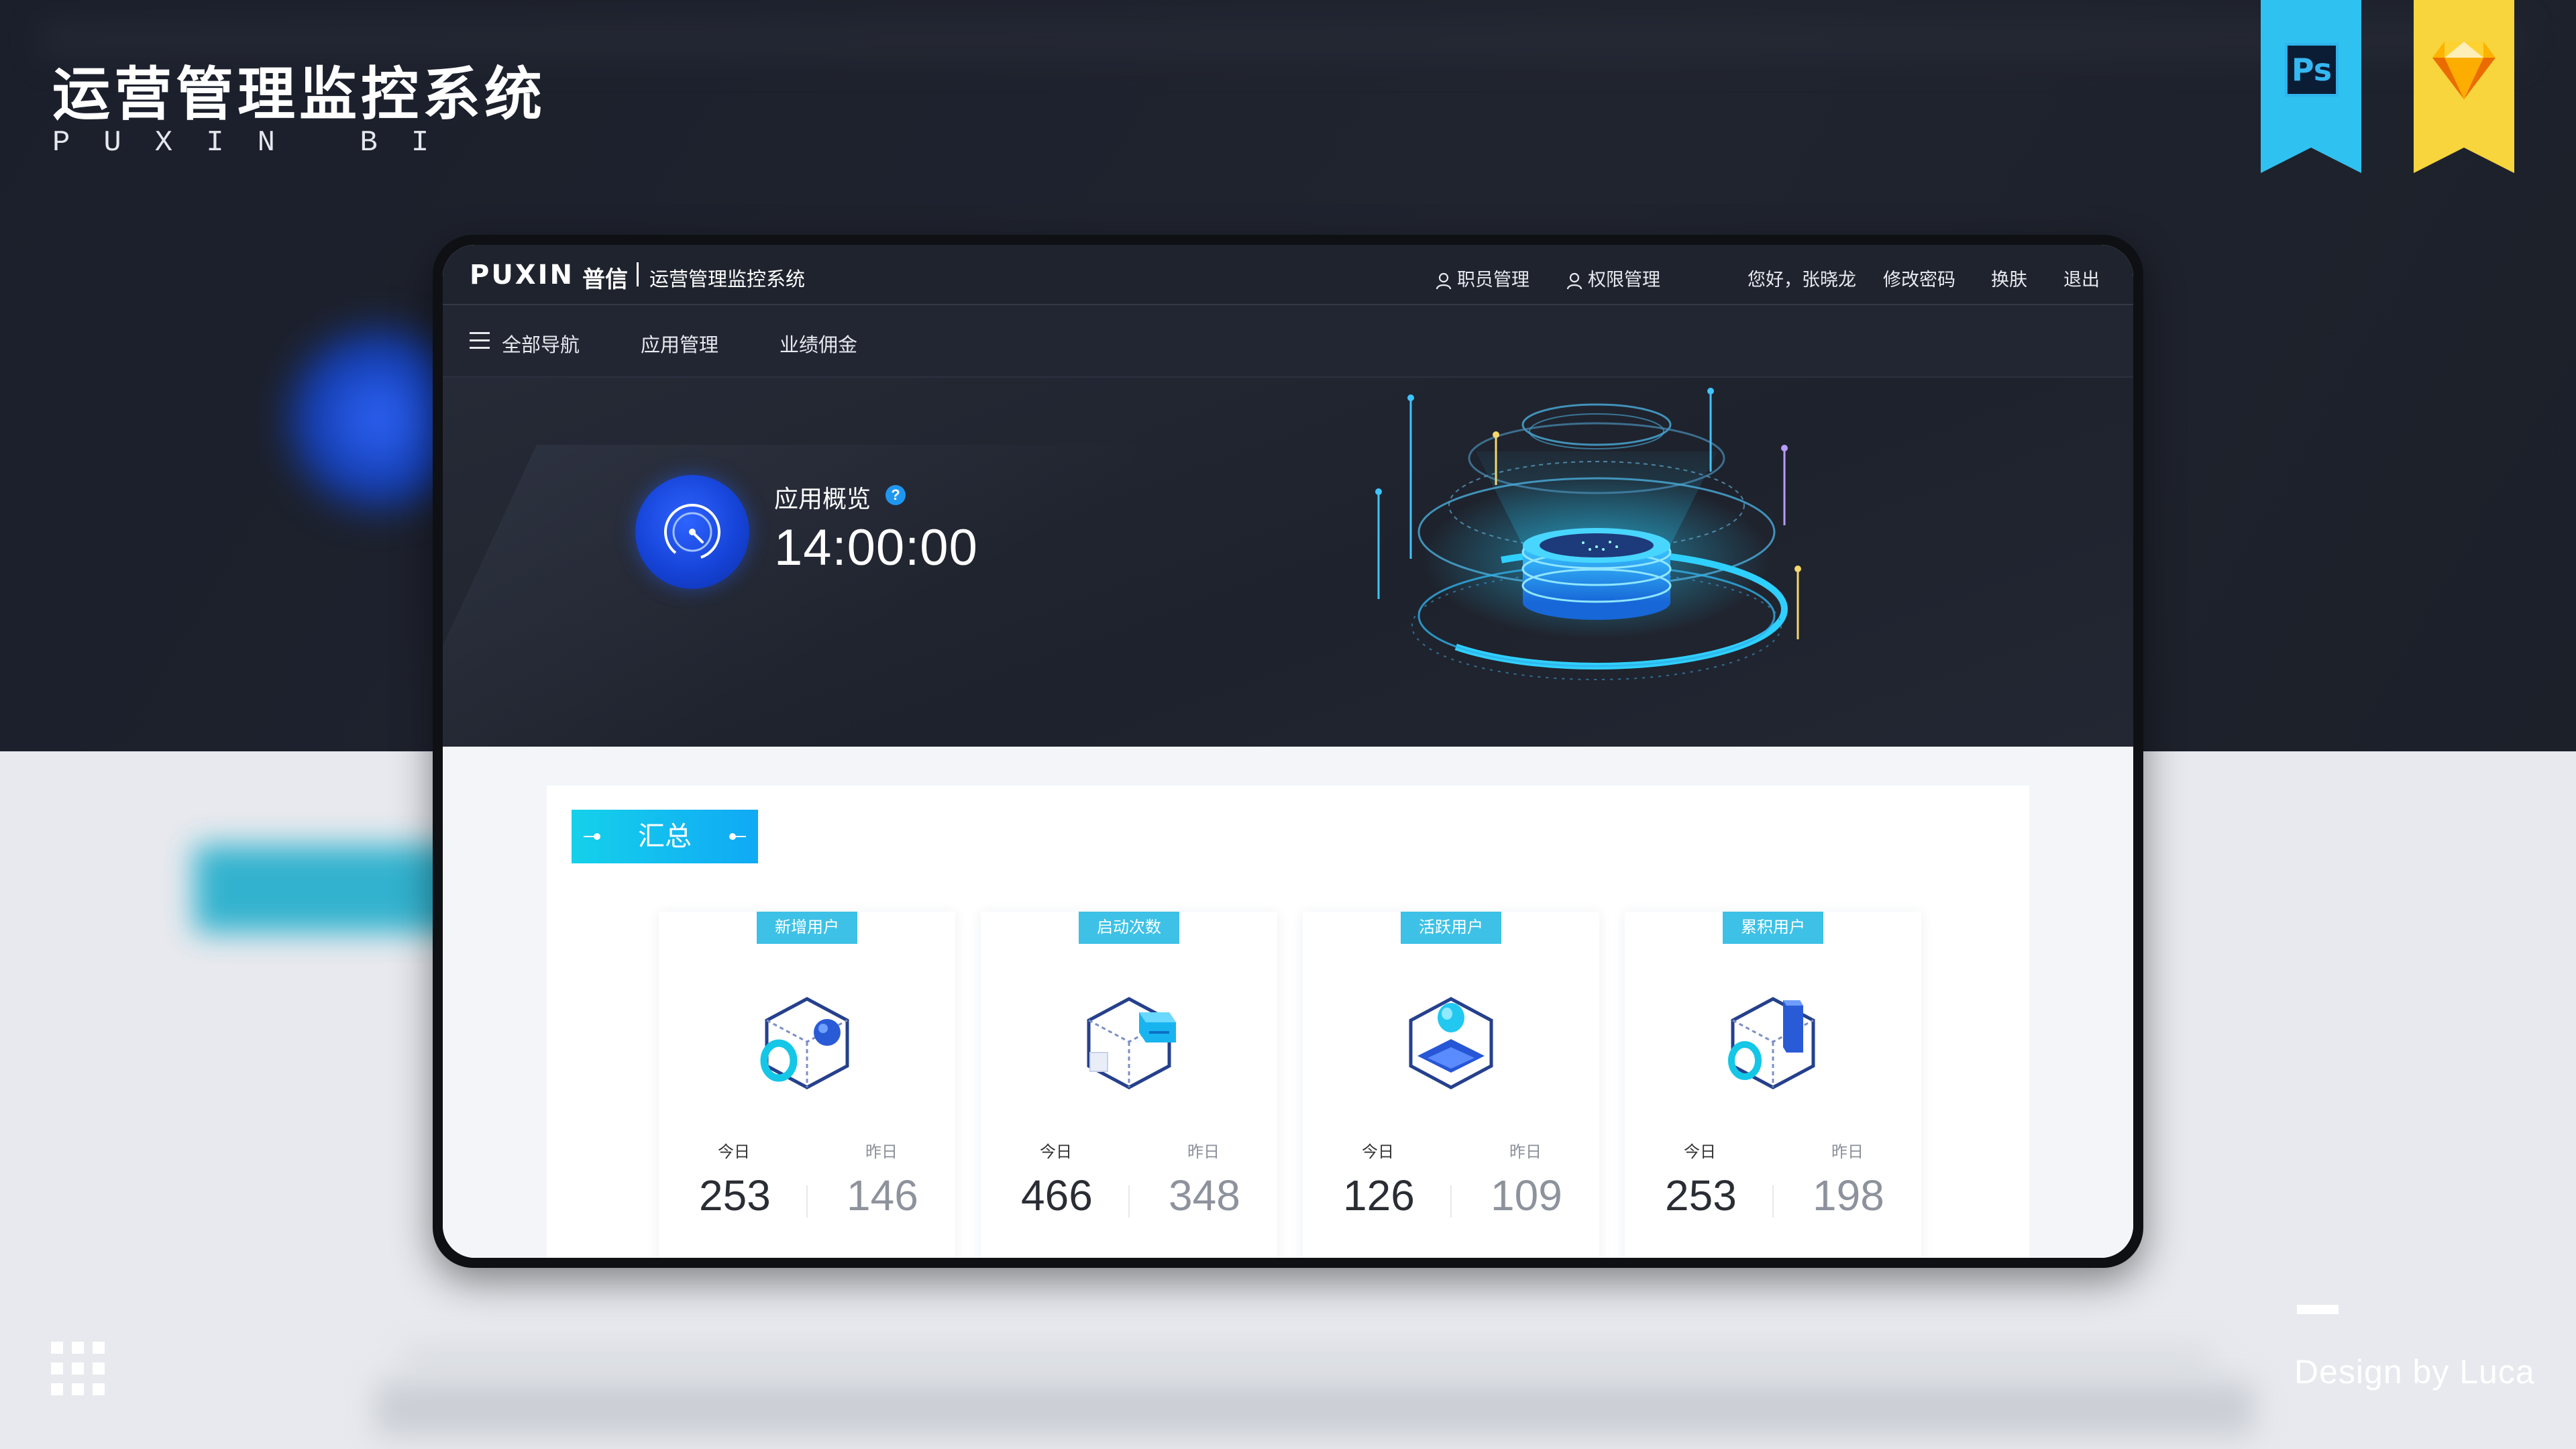 The image size is (2576, 1449). I want to click on active-users-icon, so click(1451, 1043).